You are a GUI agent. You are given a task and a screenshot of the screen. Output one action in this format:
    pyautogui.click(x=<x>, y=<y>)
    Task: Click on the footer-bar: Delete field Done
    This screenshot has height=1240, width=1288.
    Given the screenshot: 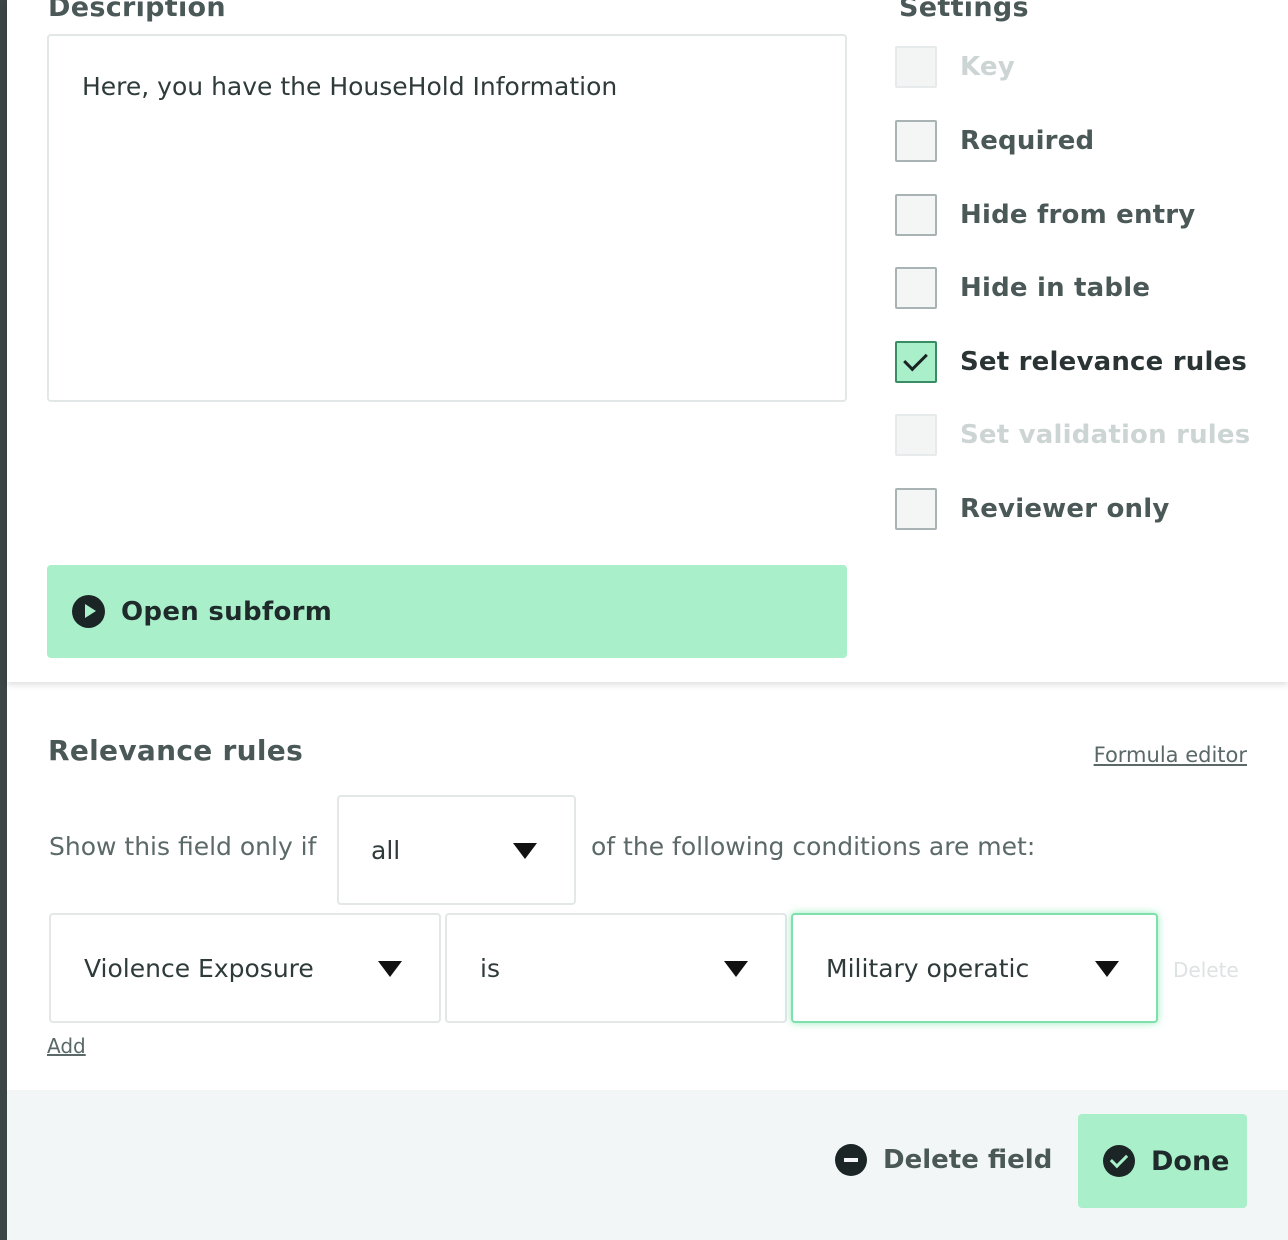 What is the action you would take?
    pyautogui.click(x=647, y=1165)
    